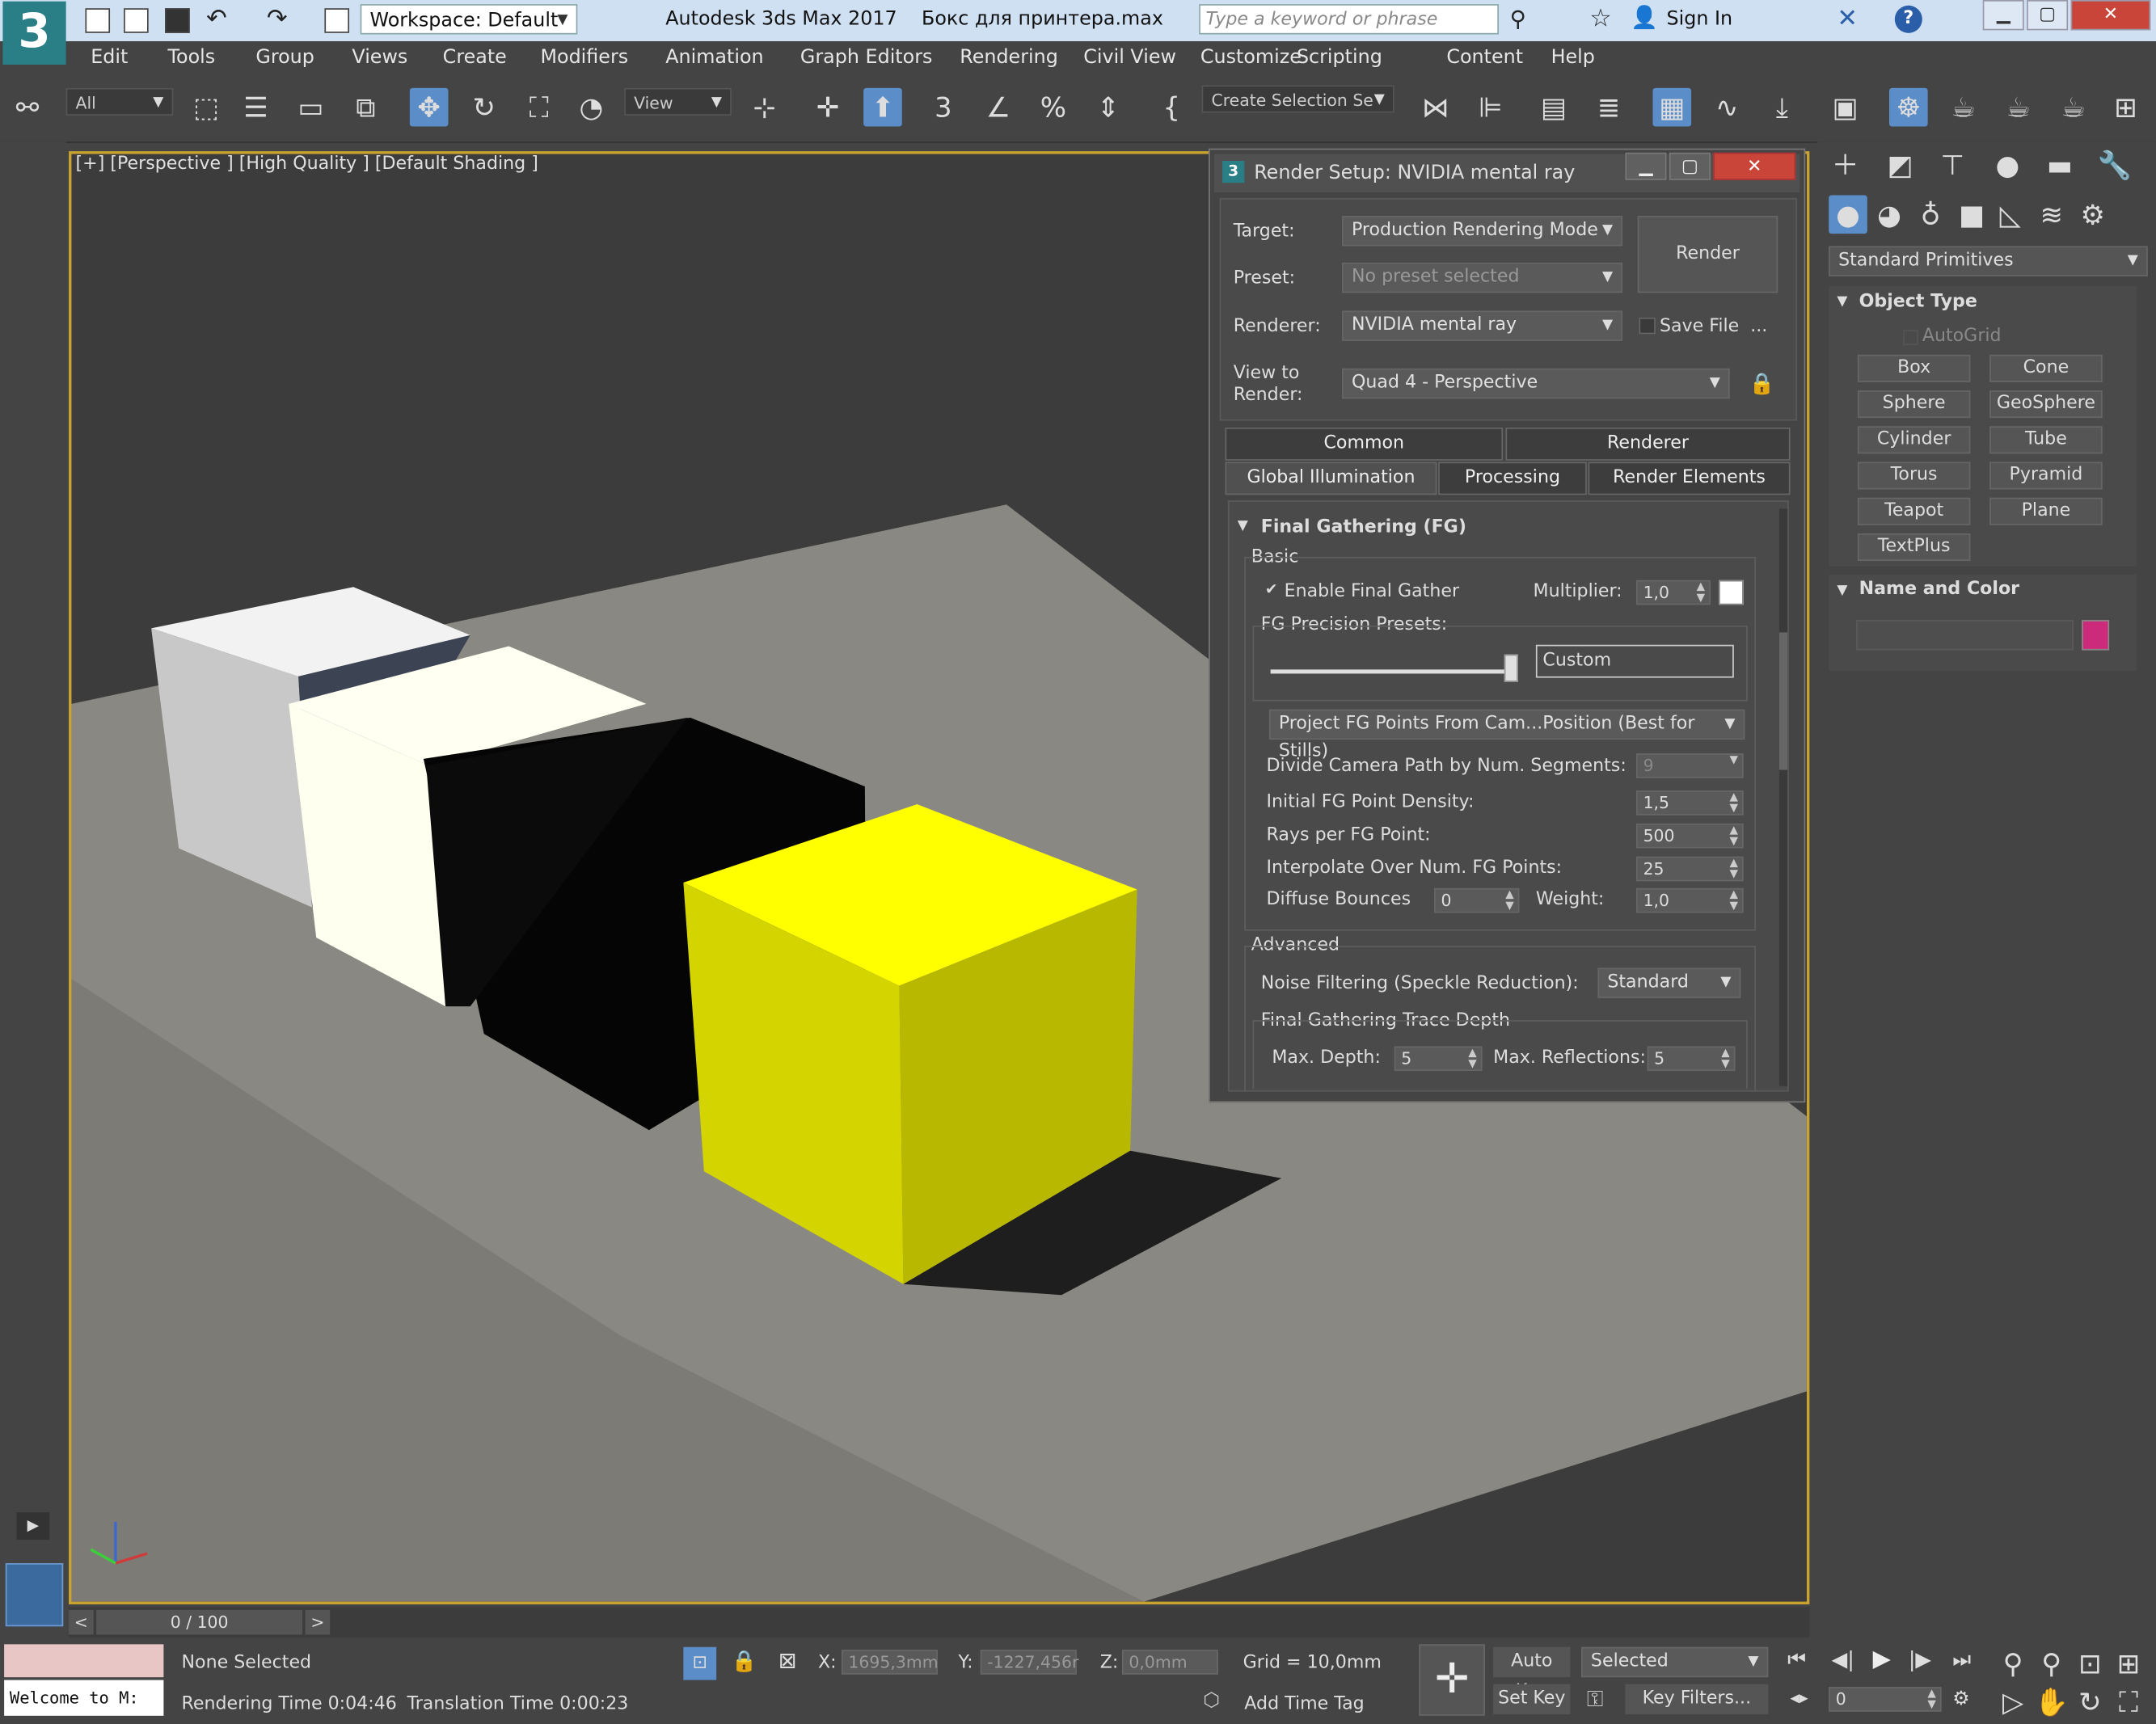 This screenshot has width=2156, height=1724. I want to click on project-folder-icon, so click(337, 20).